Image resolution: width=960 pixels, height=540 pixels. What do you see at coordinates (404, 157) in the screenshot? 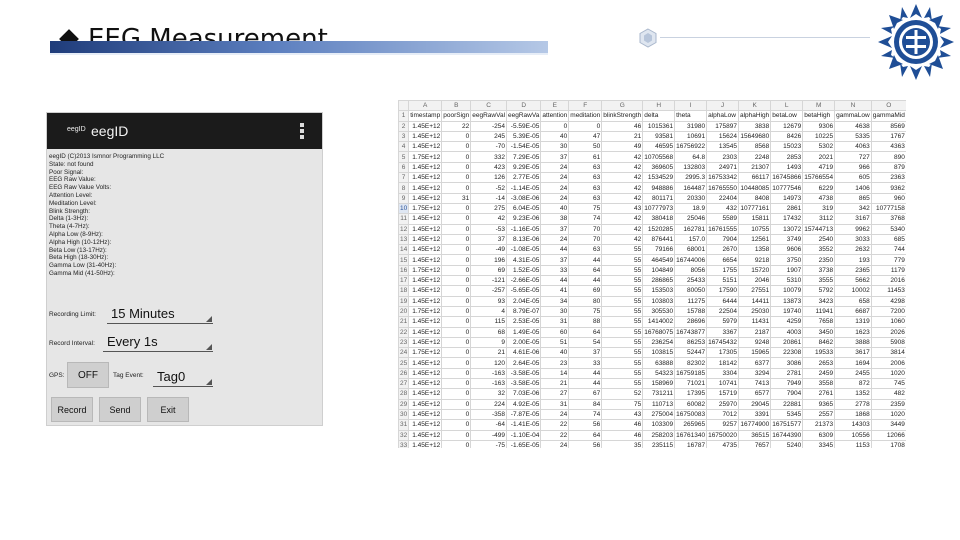
I see `row-number: 5` at bounding box center [404, 157].